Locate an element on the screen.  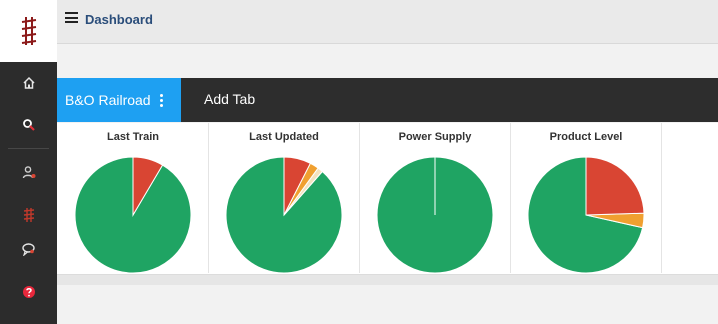
card-product-level: Product Level is located at coordinates (586, 198).